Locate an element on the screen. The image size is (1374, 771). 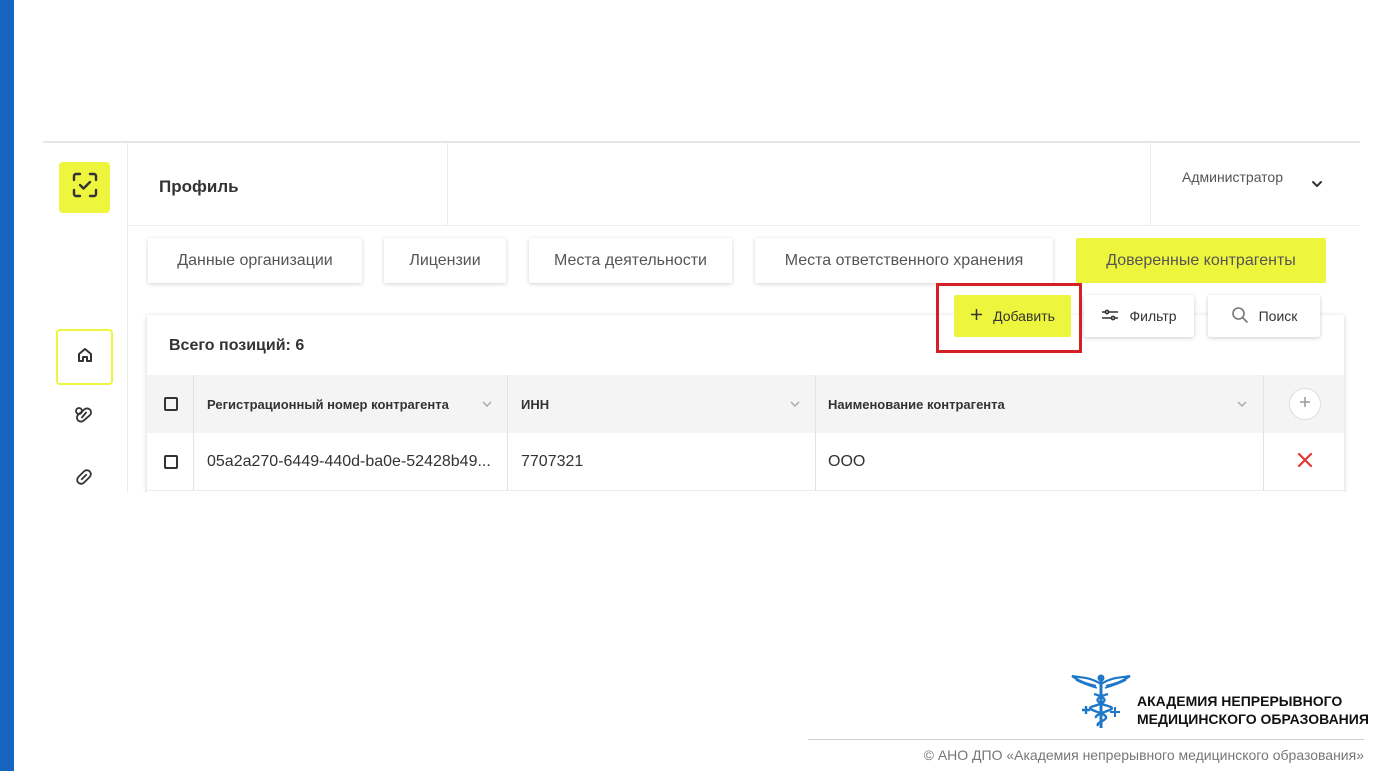
delete-row-button is located at coordinates (1305, 462).